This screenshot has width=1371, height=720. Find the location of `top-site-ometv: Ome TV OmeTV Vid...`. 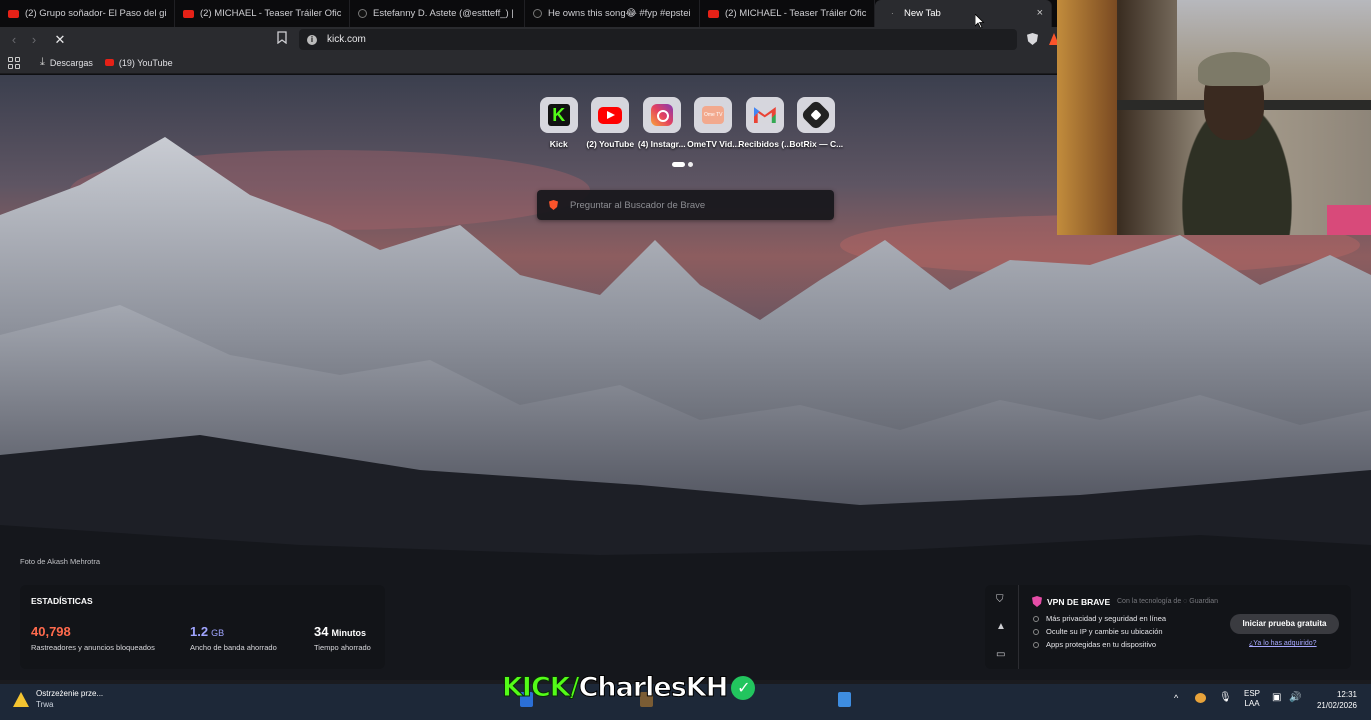

top-site-ometv: Ome TV OmeTV Vid... is located at coordinates (713, 123).